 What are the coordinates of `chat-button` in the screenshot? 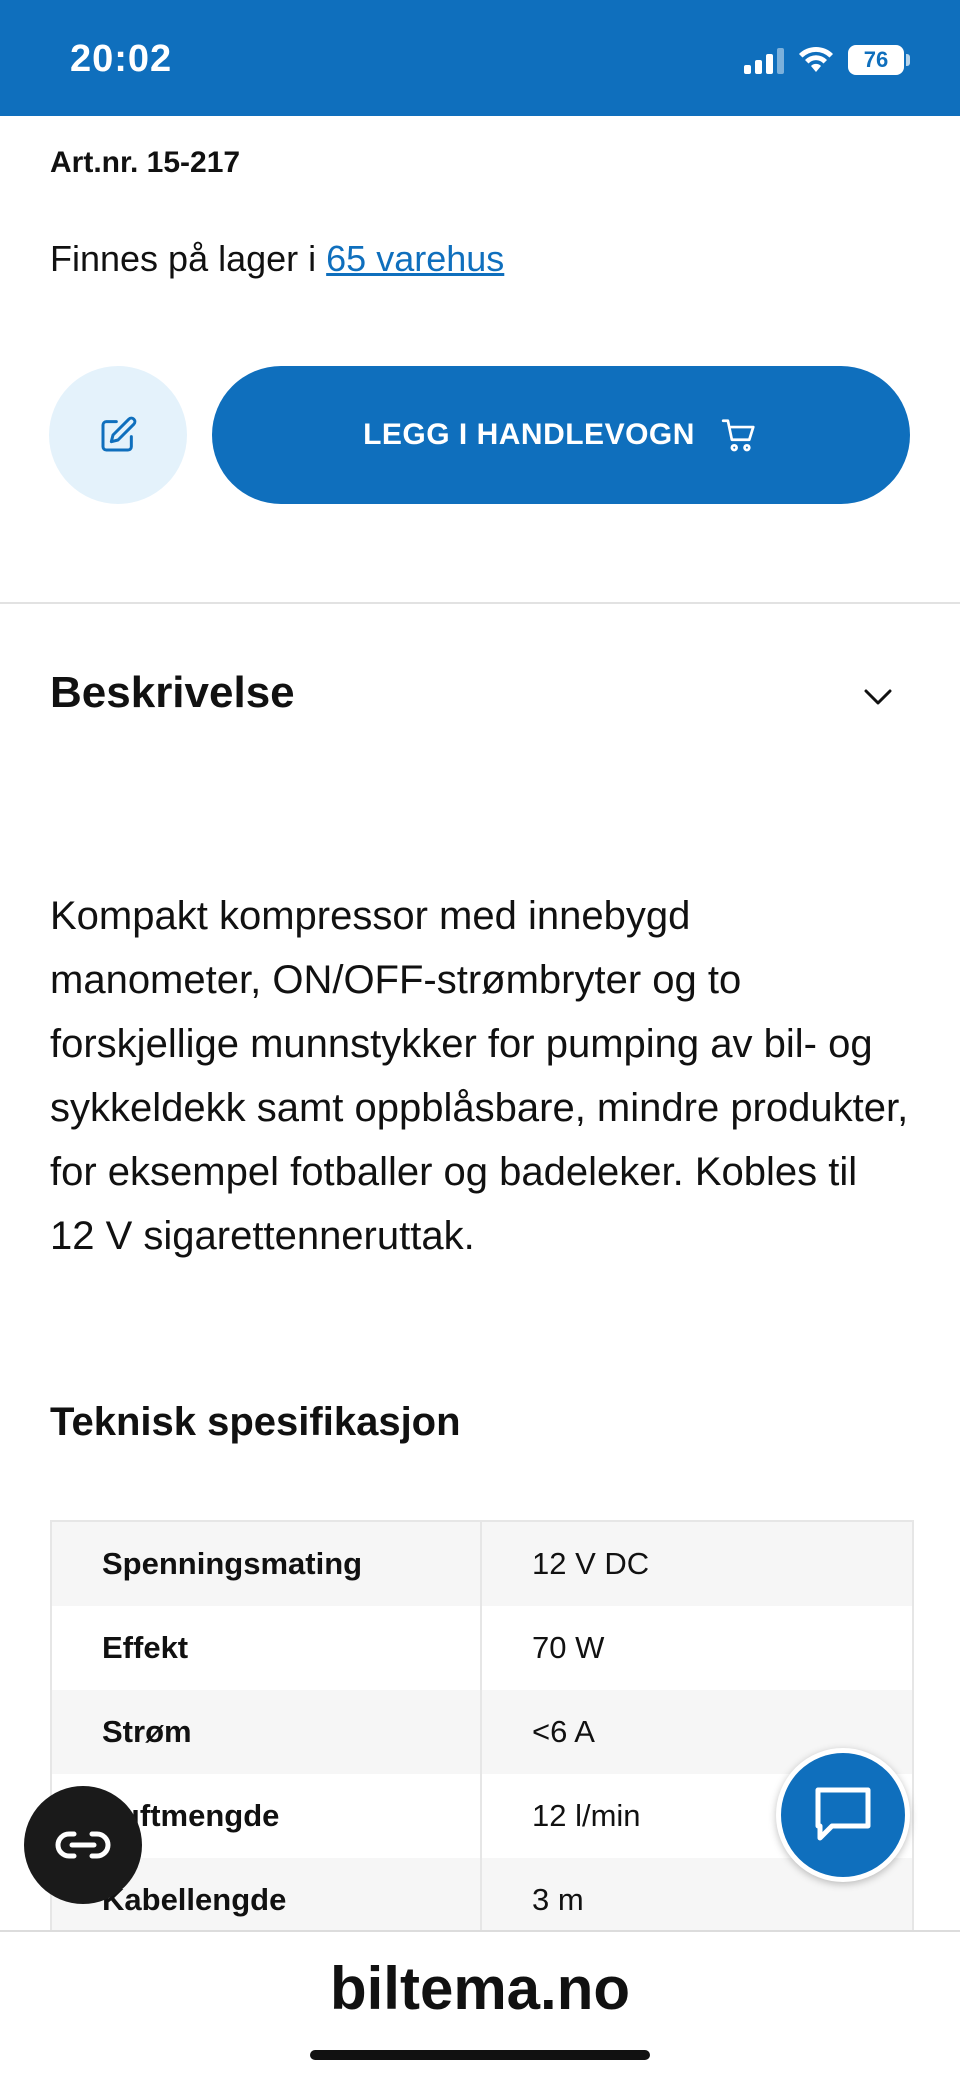 It's located at (843, 1815).